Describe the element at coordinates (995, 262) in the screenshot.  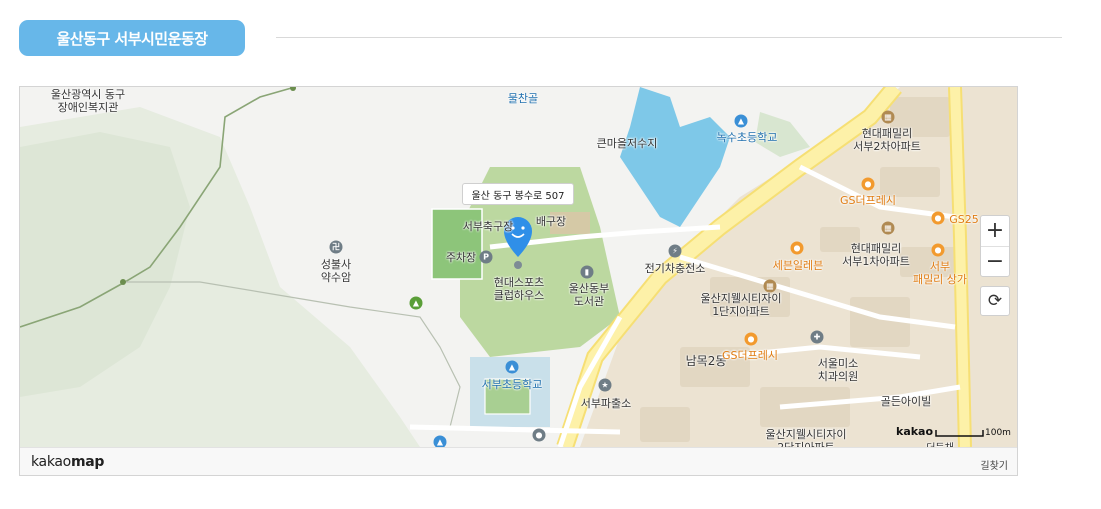
I see `zoom-out-button: −` at that location.